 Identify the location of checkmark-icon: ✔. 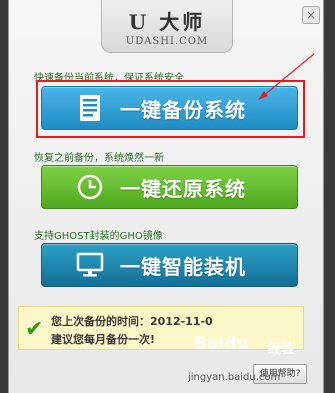
(34, 329).